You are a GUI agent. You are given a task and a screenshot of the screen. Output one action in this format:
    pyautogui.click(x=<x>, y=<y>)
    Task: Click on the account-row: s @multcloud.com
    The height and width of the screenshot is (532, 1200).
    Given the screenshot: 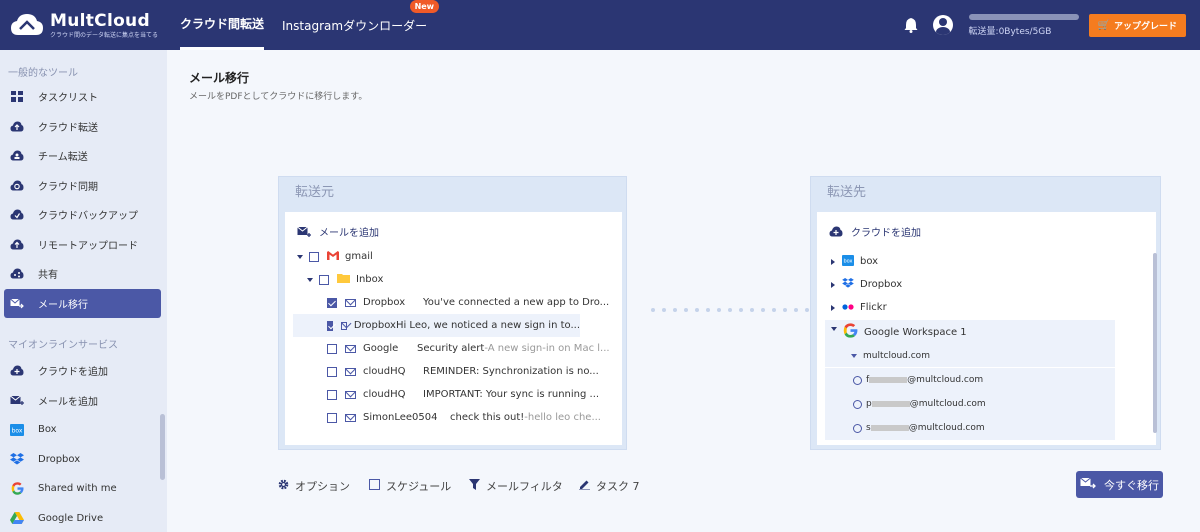 What is the action you would take?
    pyautogui.click(x=970, y=428)
    